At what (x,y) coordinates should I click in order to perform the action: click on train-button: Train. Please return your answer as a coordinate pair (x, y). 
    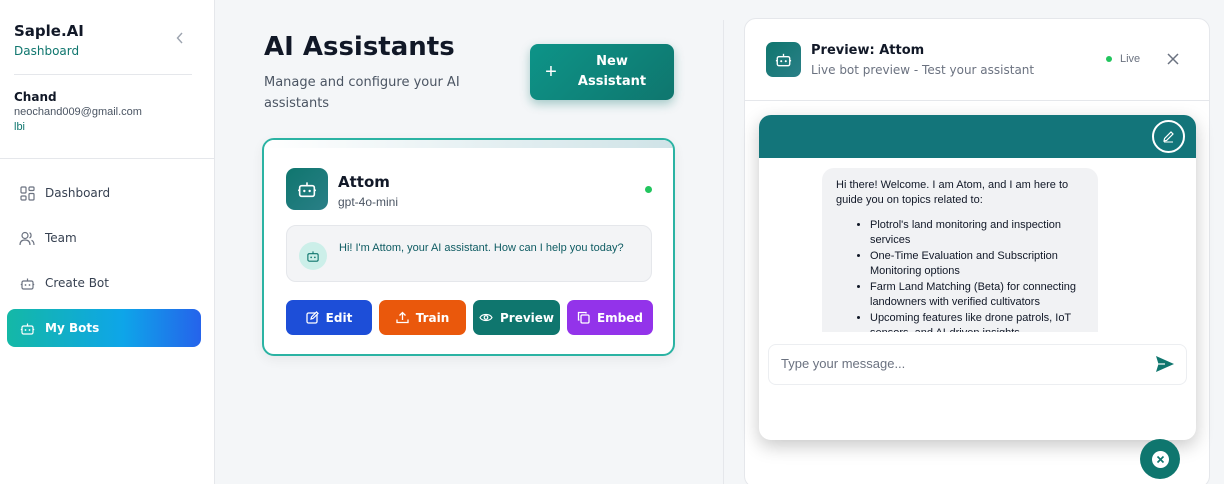
    Looking at the image, I should click on (422, 317).